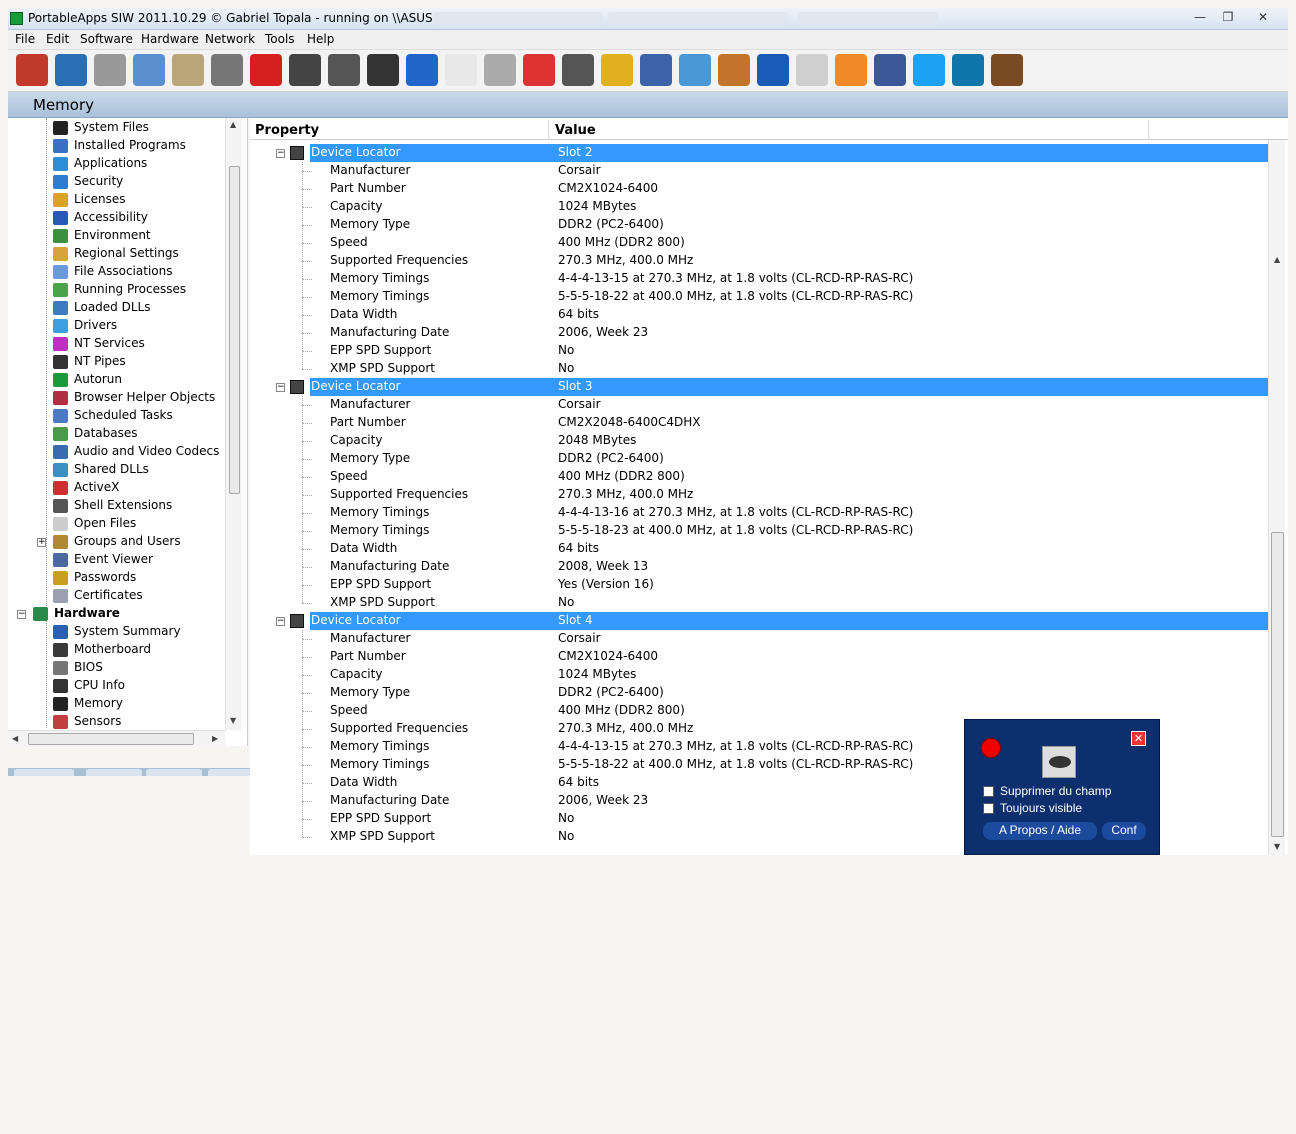 The image size is (1296, 1134). I want to click on stopwatch-icon, so click(500, 70).